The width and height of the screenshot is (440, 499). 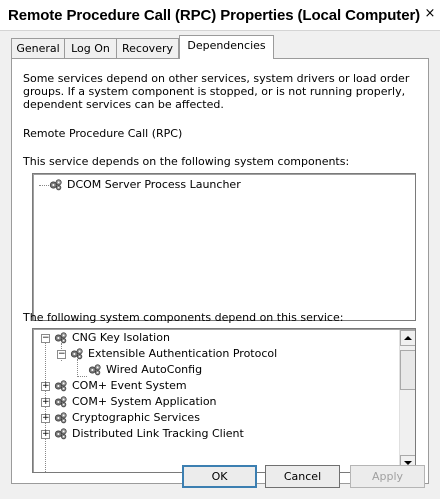 I want to click on vertical-scrollbar, so click(x=407, y=400).